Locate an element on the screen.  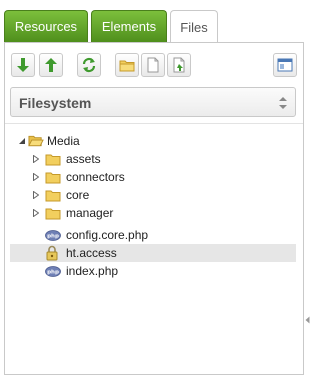
media-source-value: Filesystem is located at coordinates (55, 103).